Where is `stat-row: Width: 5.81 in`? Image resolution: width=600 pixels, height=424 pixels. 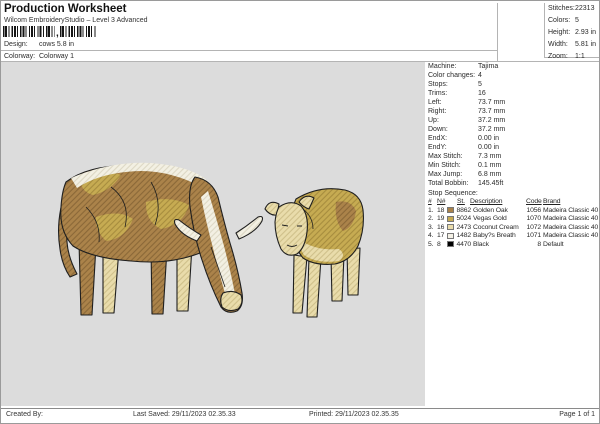
stat-row: Width: 5.81 in is located at coordinates (572, 46).